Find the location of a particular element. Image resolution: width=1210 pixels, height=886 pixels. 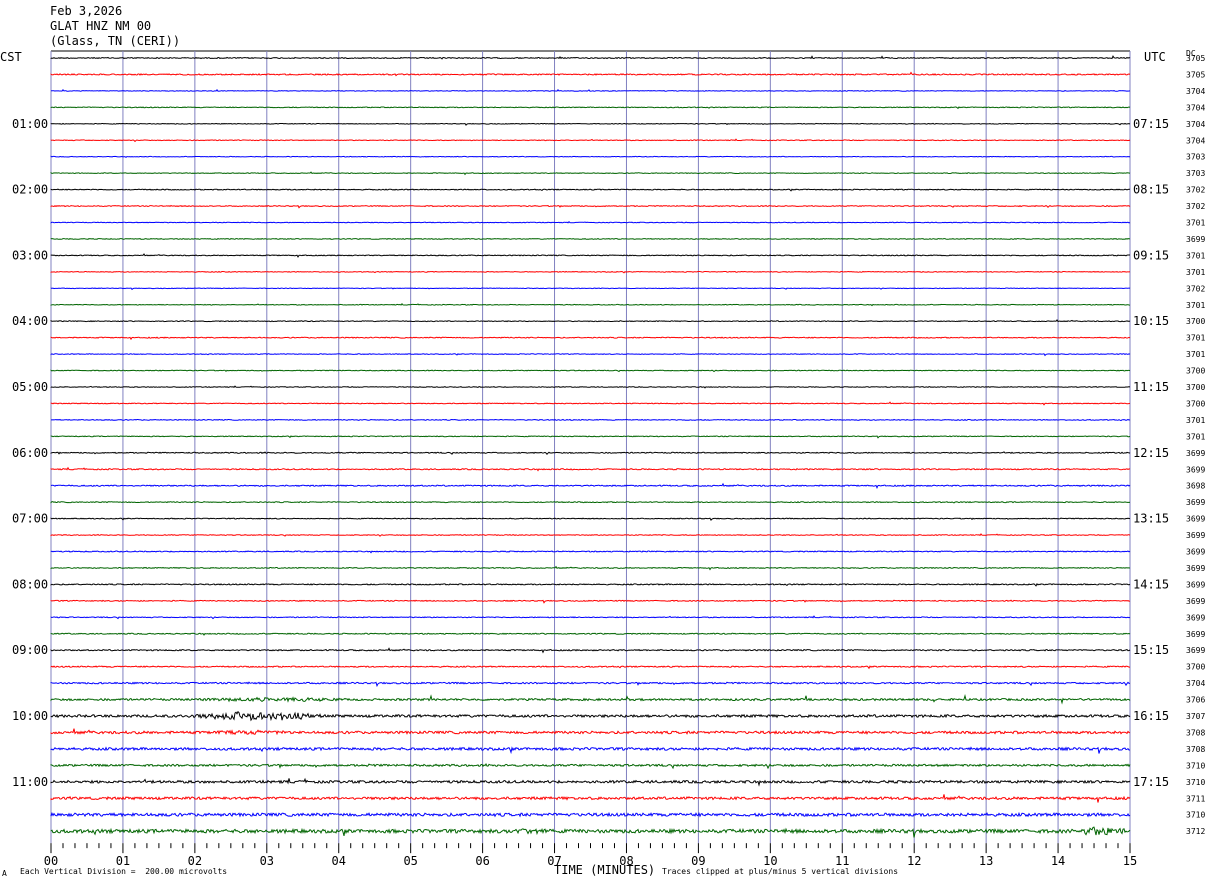

left-hour-label: 01:00 is located at coordinates (30, 124).